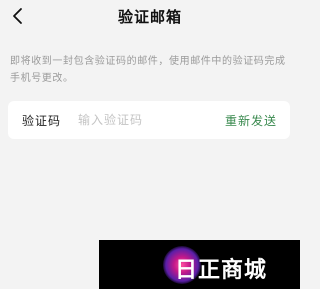  What do you see at coordinates (148, 70) in the screenshot?
I see `instruction-text: 即将收到一封包含验证码的邮件，使用邮件中的验证码完成手机号更改。` at bounding box center [148, 70].